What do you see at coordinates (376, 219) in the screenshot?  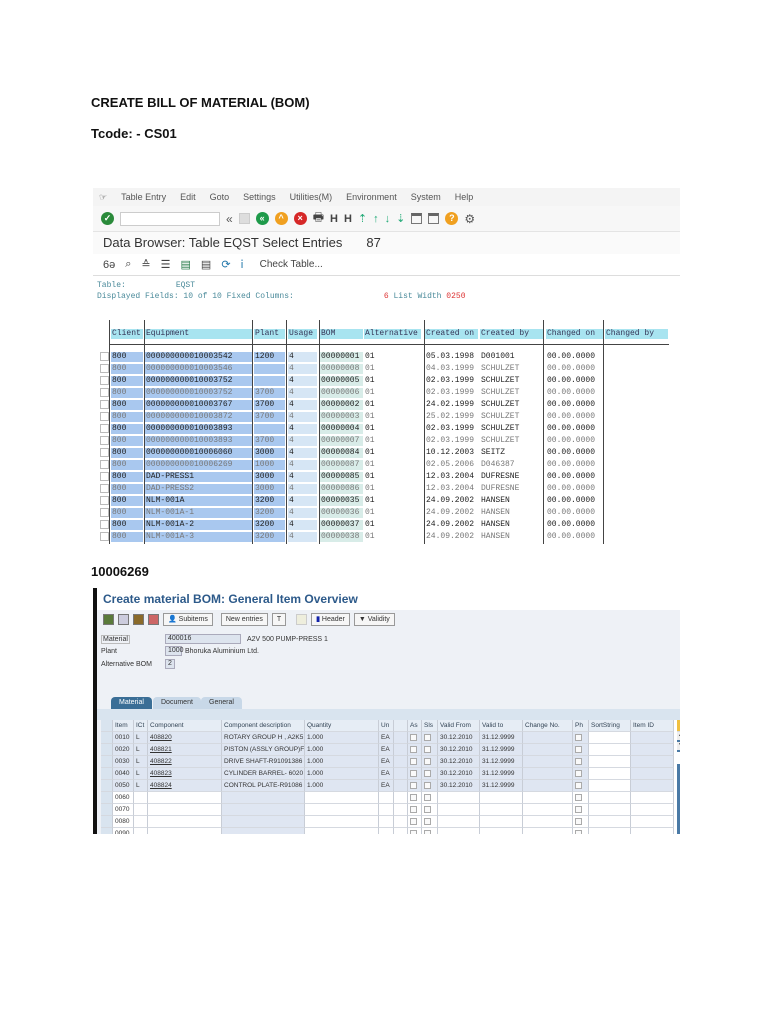 I see `previous-page-icon: ↑` at bounding box center [376, 219].